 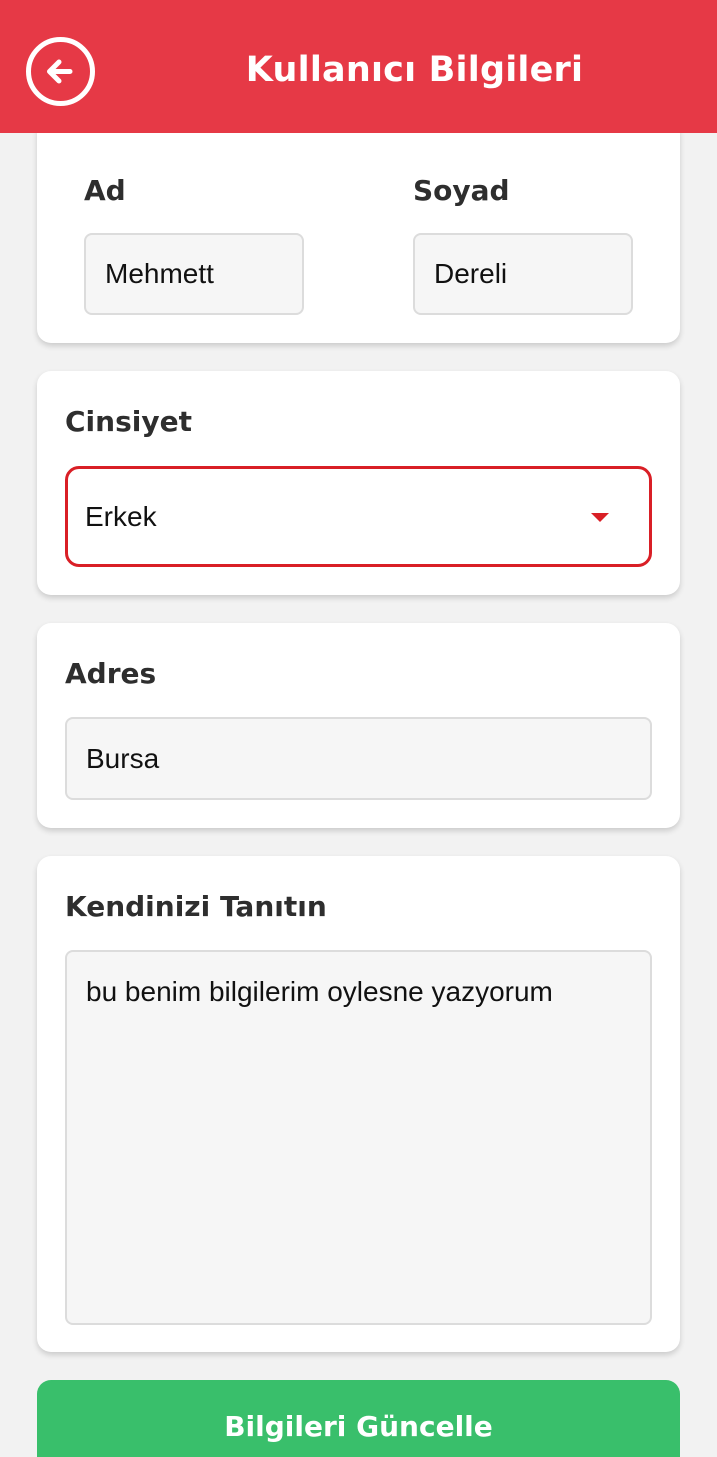 What do you see at coordinates (414, 70) in the screenshot?
I see `page-title: Kullanıcı Bilgileri` at bounding box center [414, 70].